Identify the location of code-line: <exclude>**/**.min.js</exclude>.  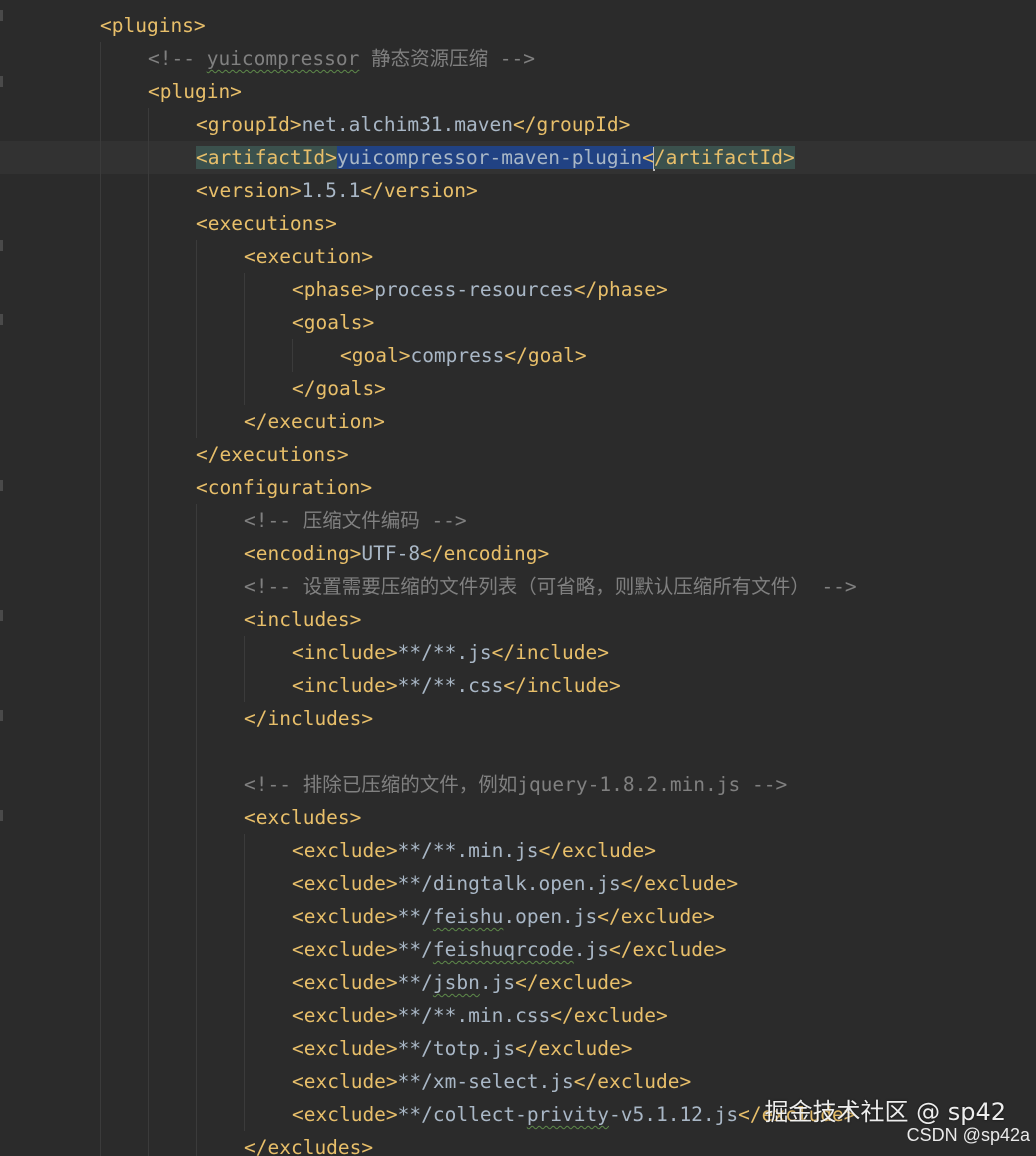
(518, 850).